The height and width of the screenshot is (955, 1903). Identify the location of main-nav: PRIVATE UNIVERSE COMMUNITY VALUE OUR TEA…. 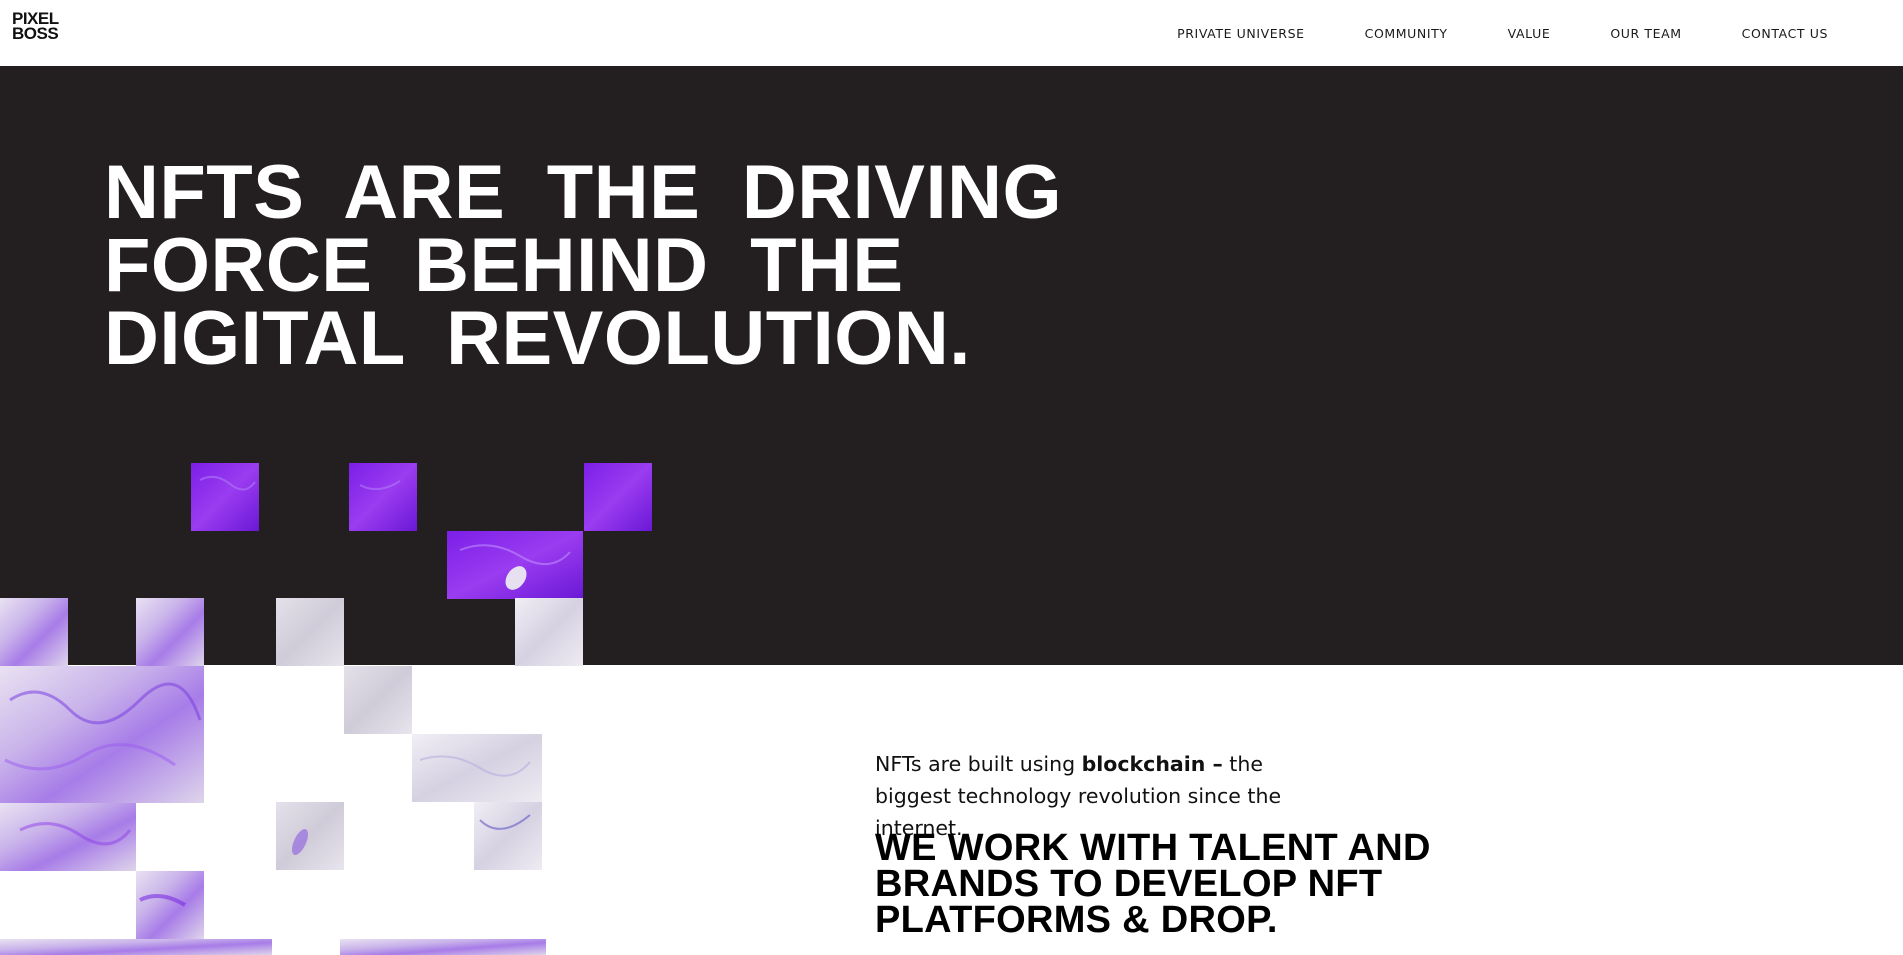
(1502, 33).